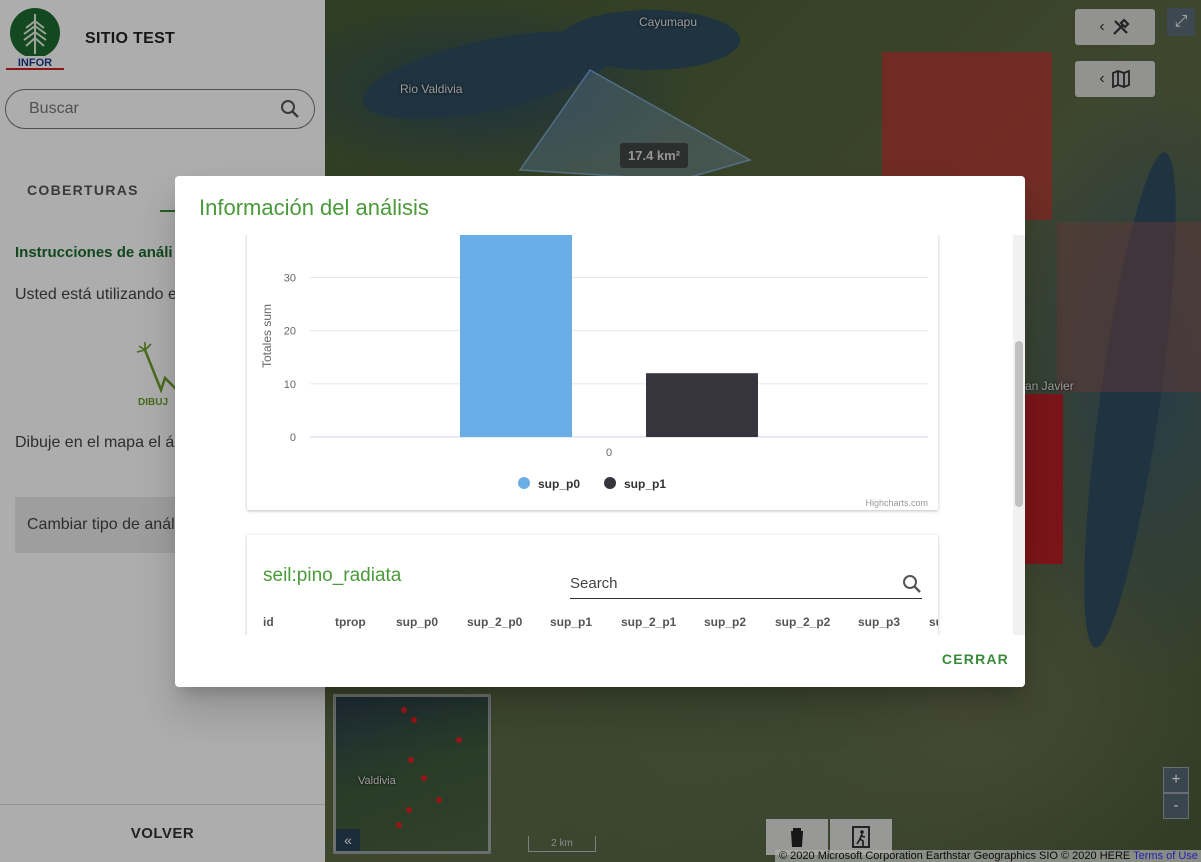 The width and height of the screenshot is (1201, 862). Describe the element at coordinates (332, 575) in the screenshot. I see `layer-title: seil:pino_radiata` at that location.